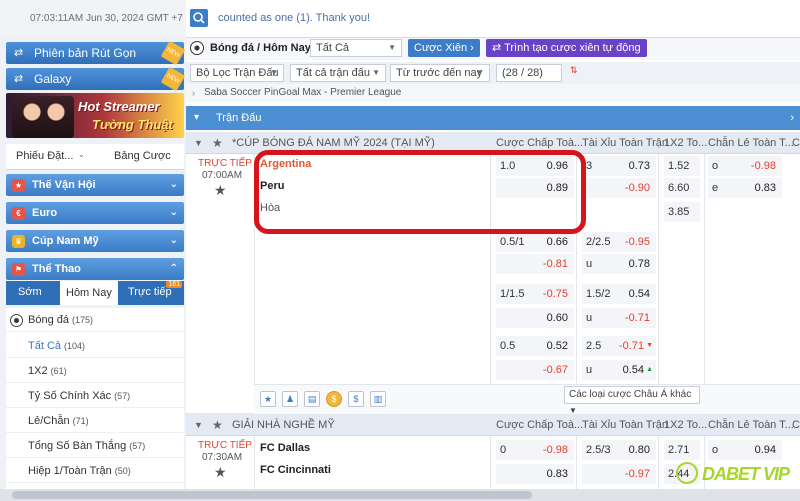  I want to click on sidebar-section-sports: ⚑ Thể Thao ⌃, so click(95, 269).